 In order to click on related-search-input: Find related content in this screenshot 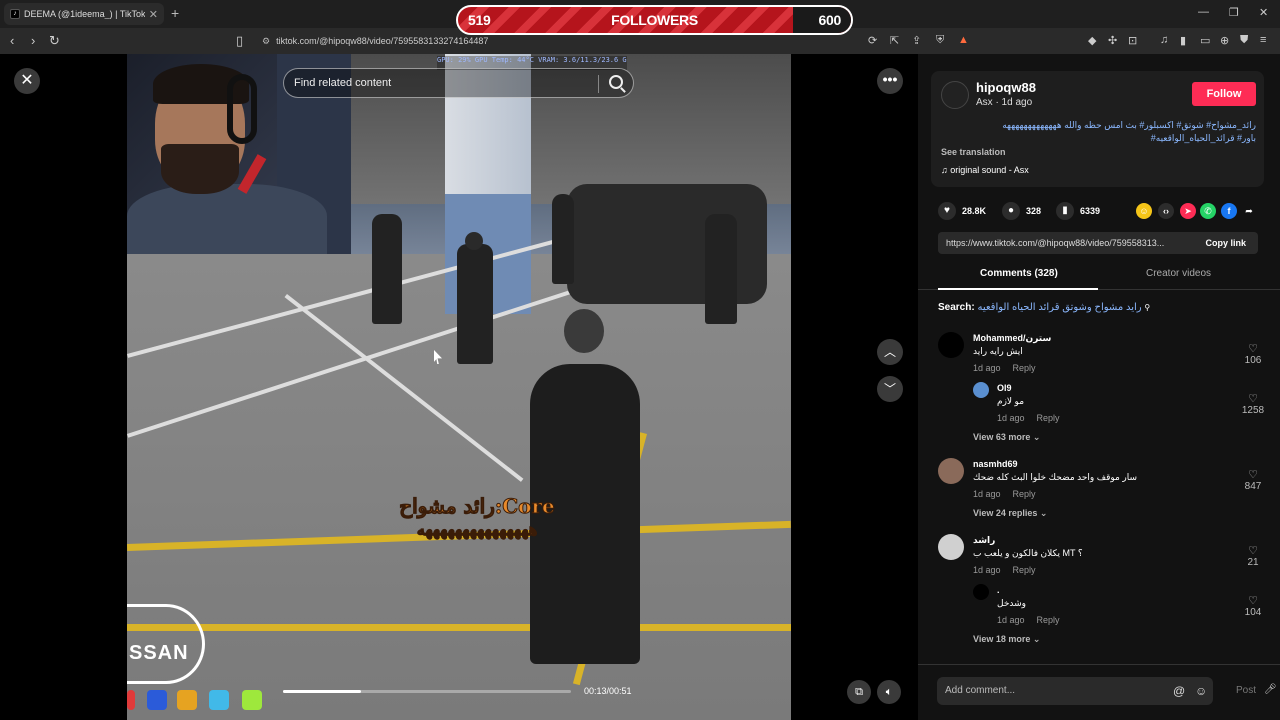, I will do `click(458, 83)`.